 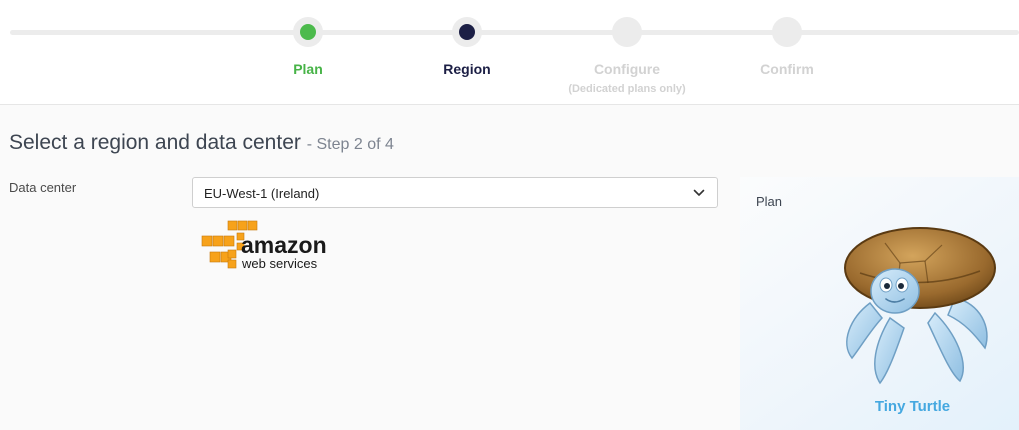 I want to click on step-configure-sublabel: (Dedicated plans only), so click(x=627, y=89).